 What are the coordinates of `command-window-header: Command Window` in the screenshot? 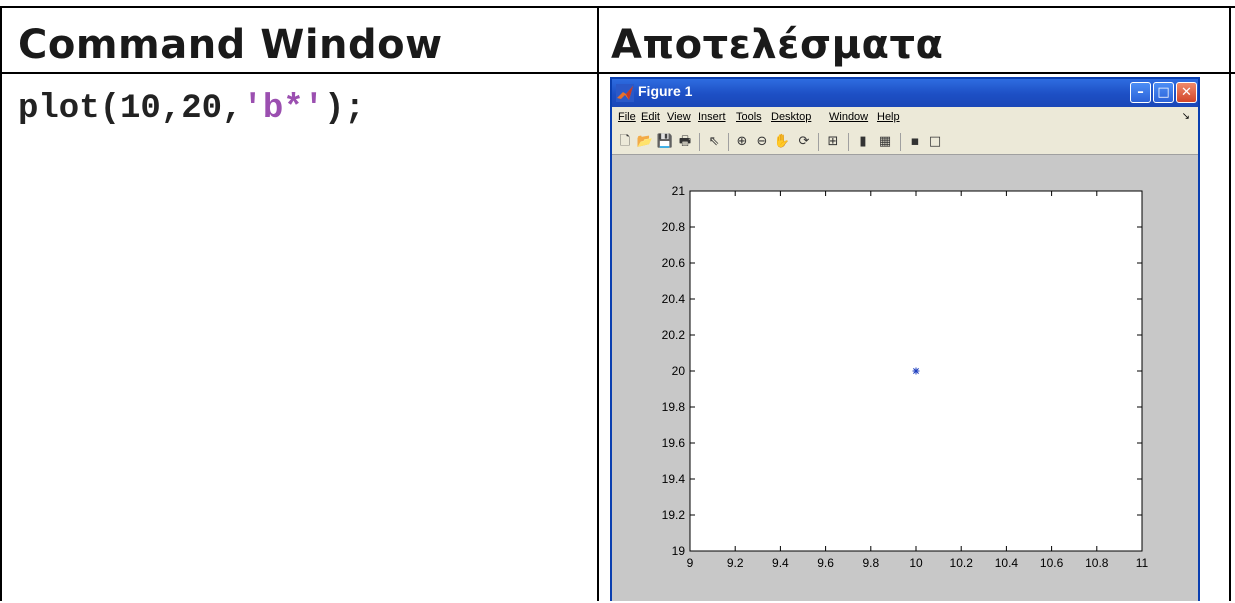 It's located at (230, 45).